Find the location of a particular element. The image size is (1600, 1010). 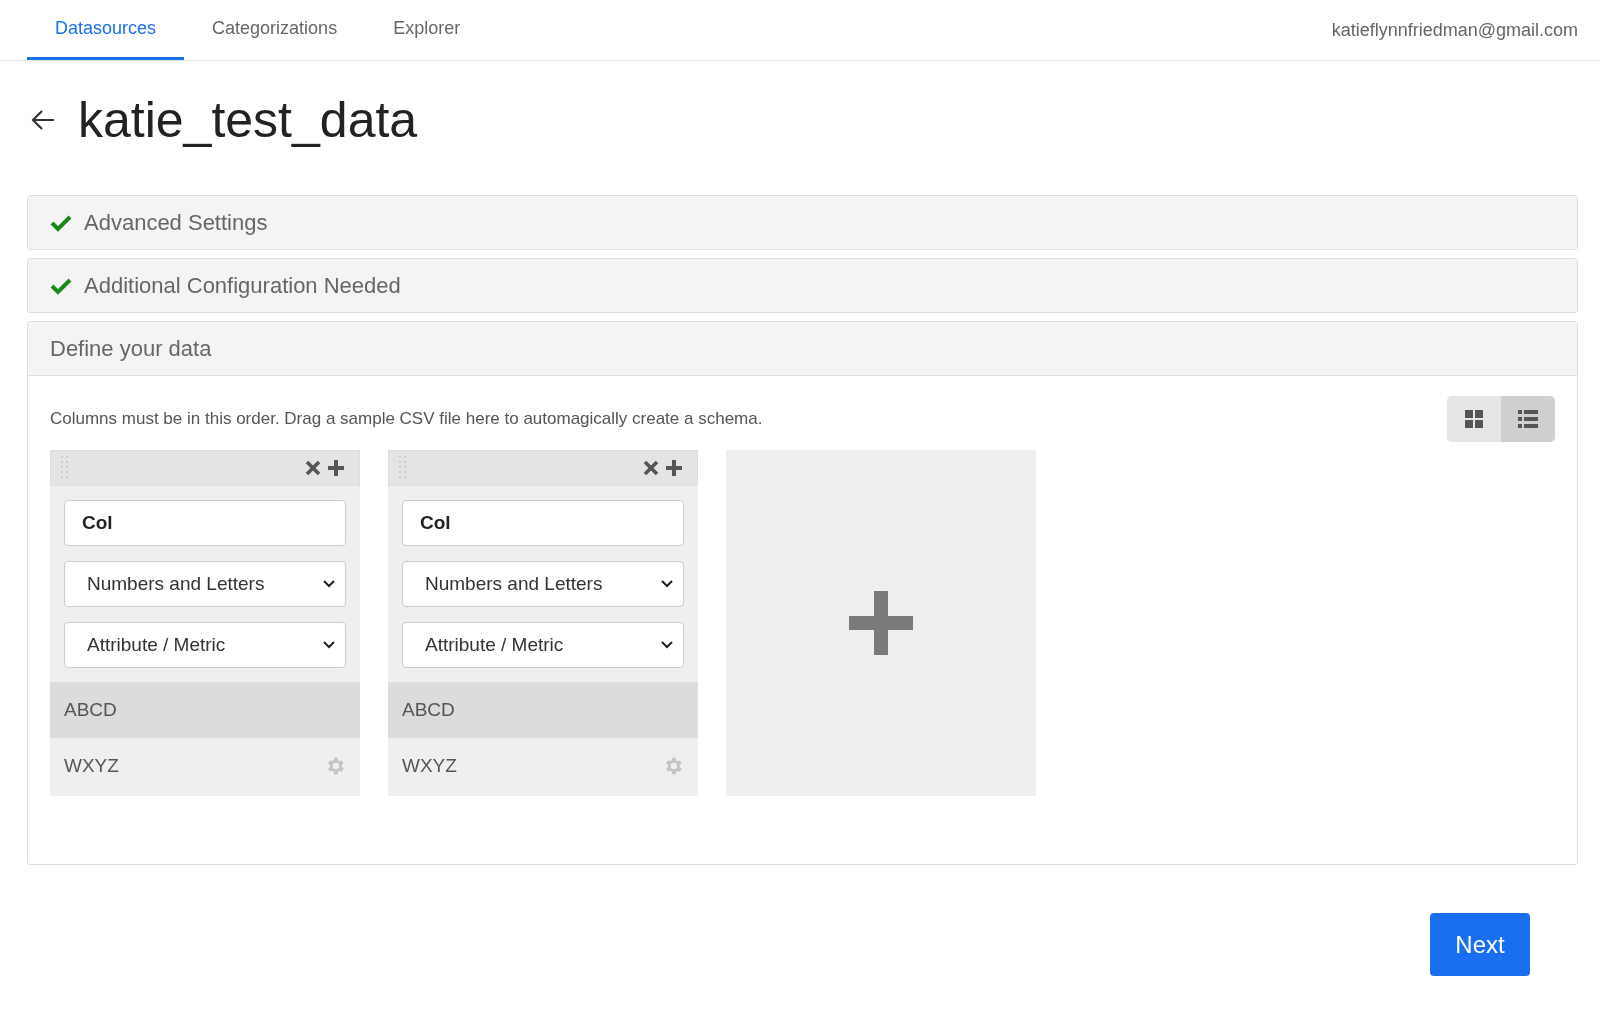

accordion-header: Define your data is located at coordinates (802, 349).